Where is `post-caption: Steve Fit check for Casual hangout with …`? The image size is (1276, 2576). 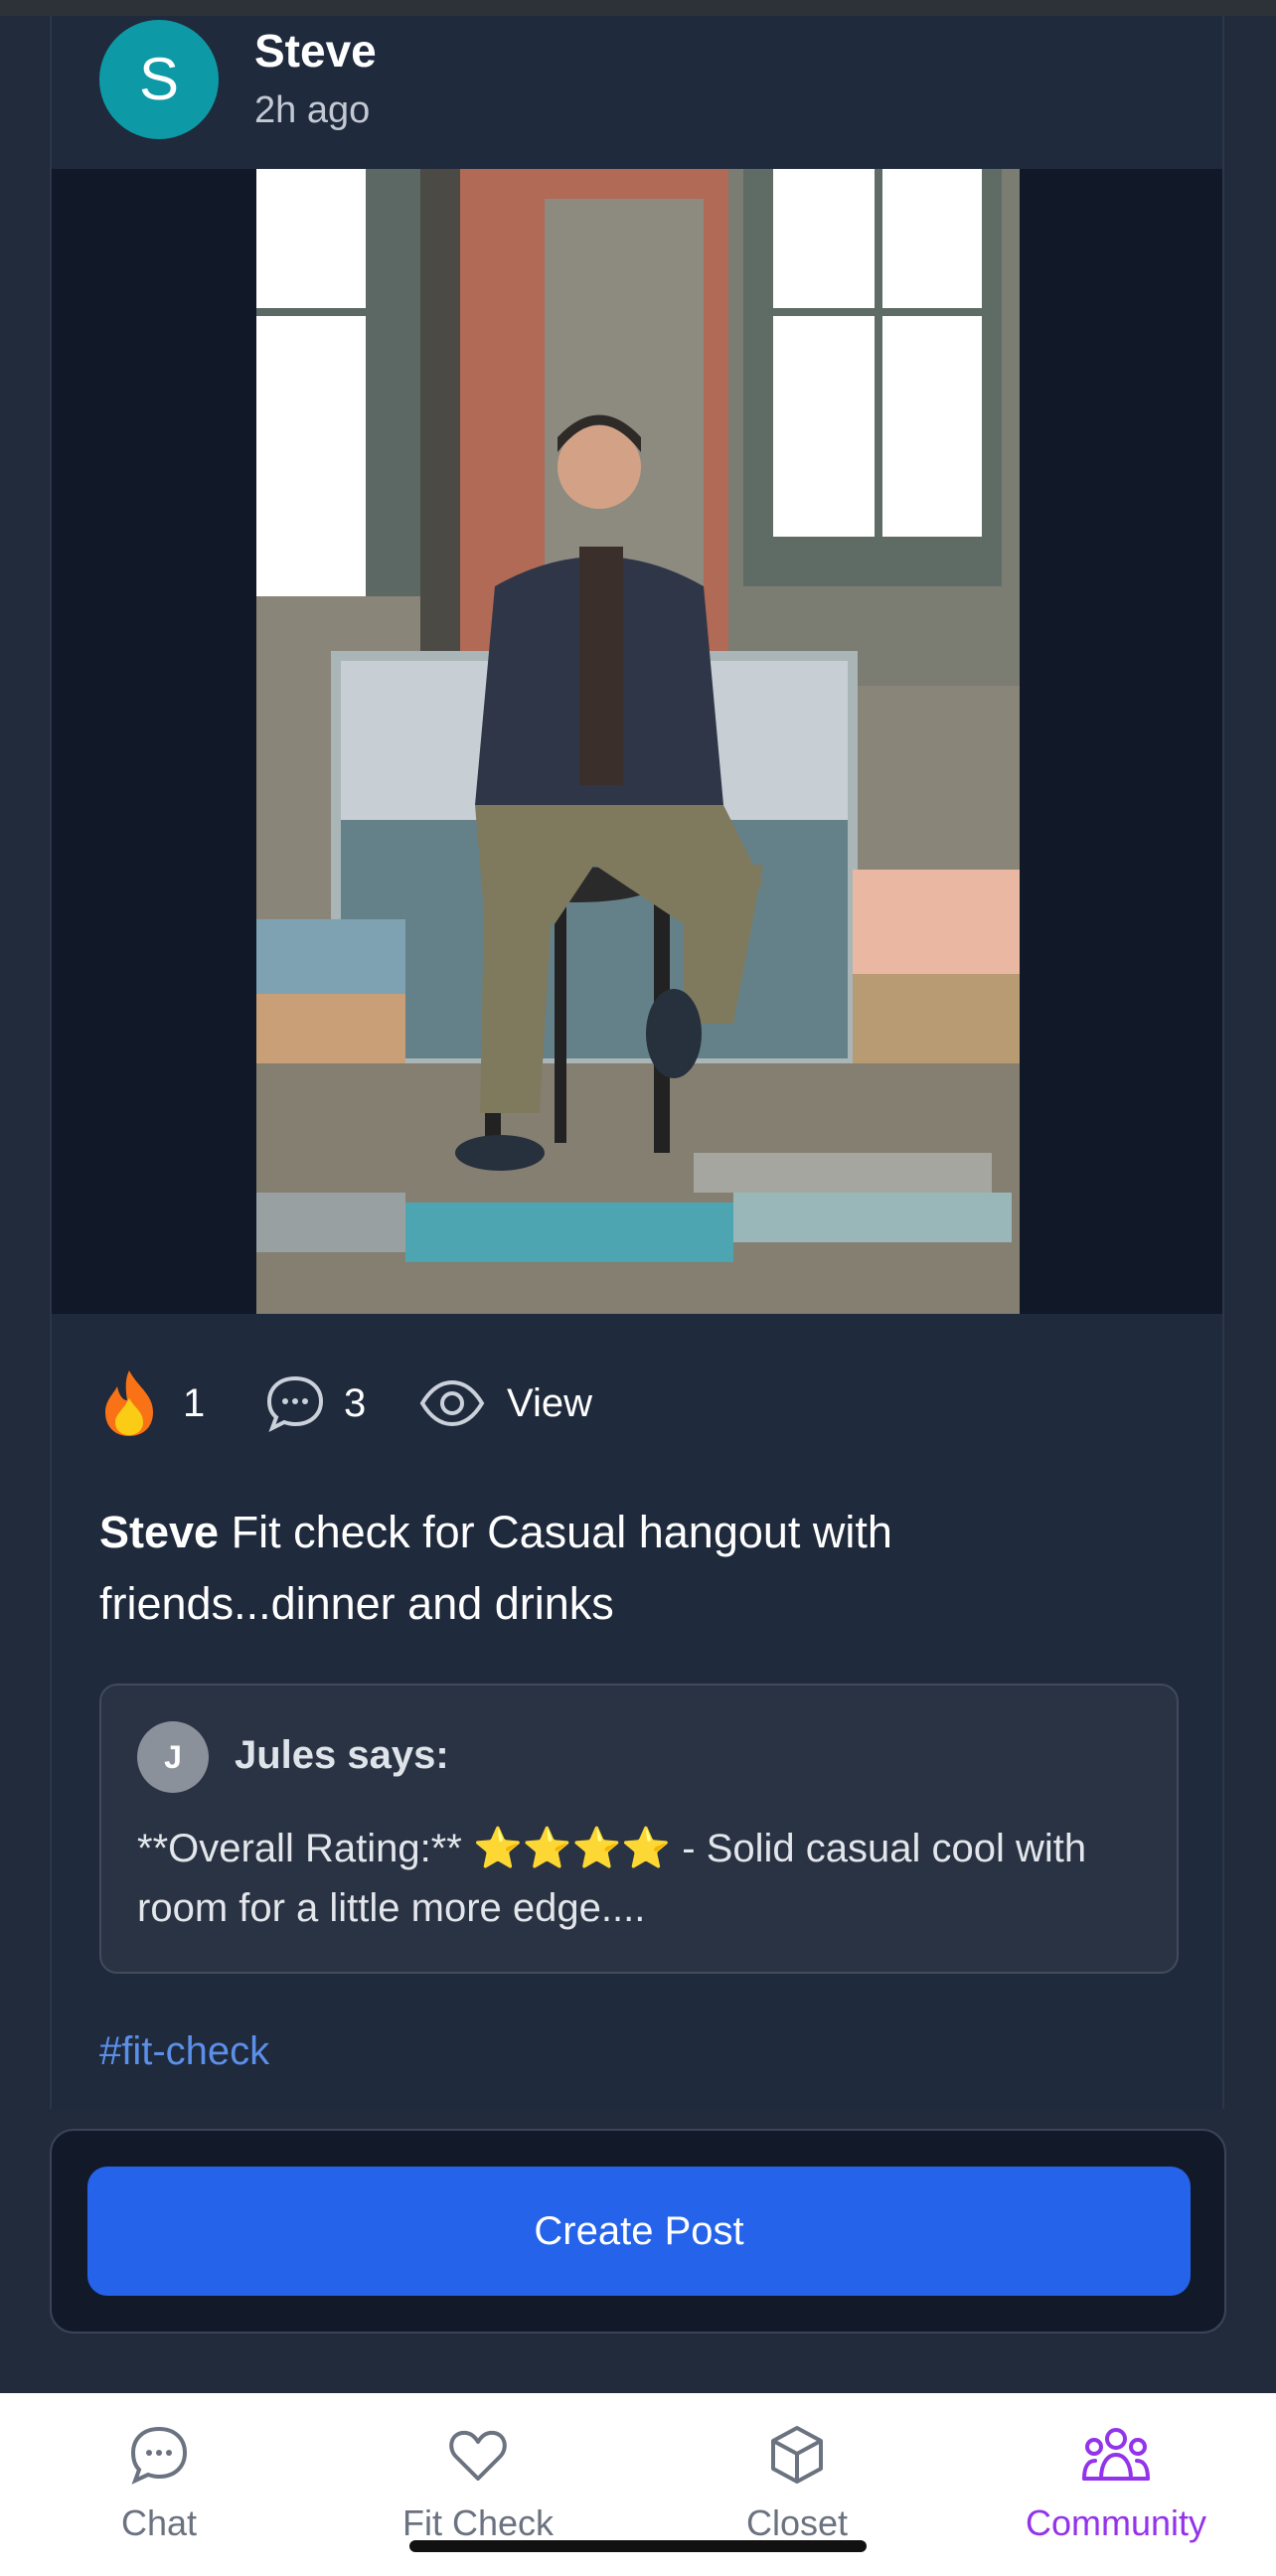 post-caption: Steve Fit check for Casual hangout with … is located at coordinates (636, 1568).